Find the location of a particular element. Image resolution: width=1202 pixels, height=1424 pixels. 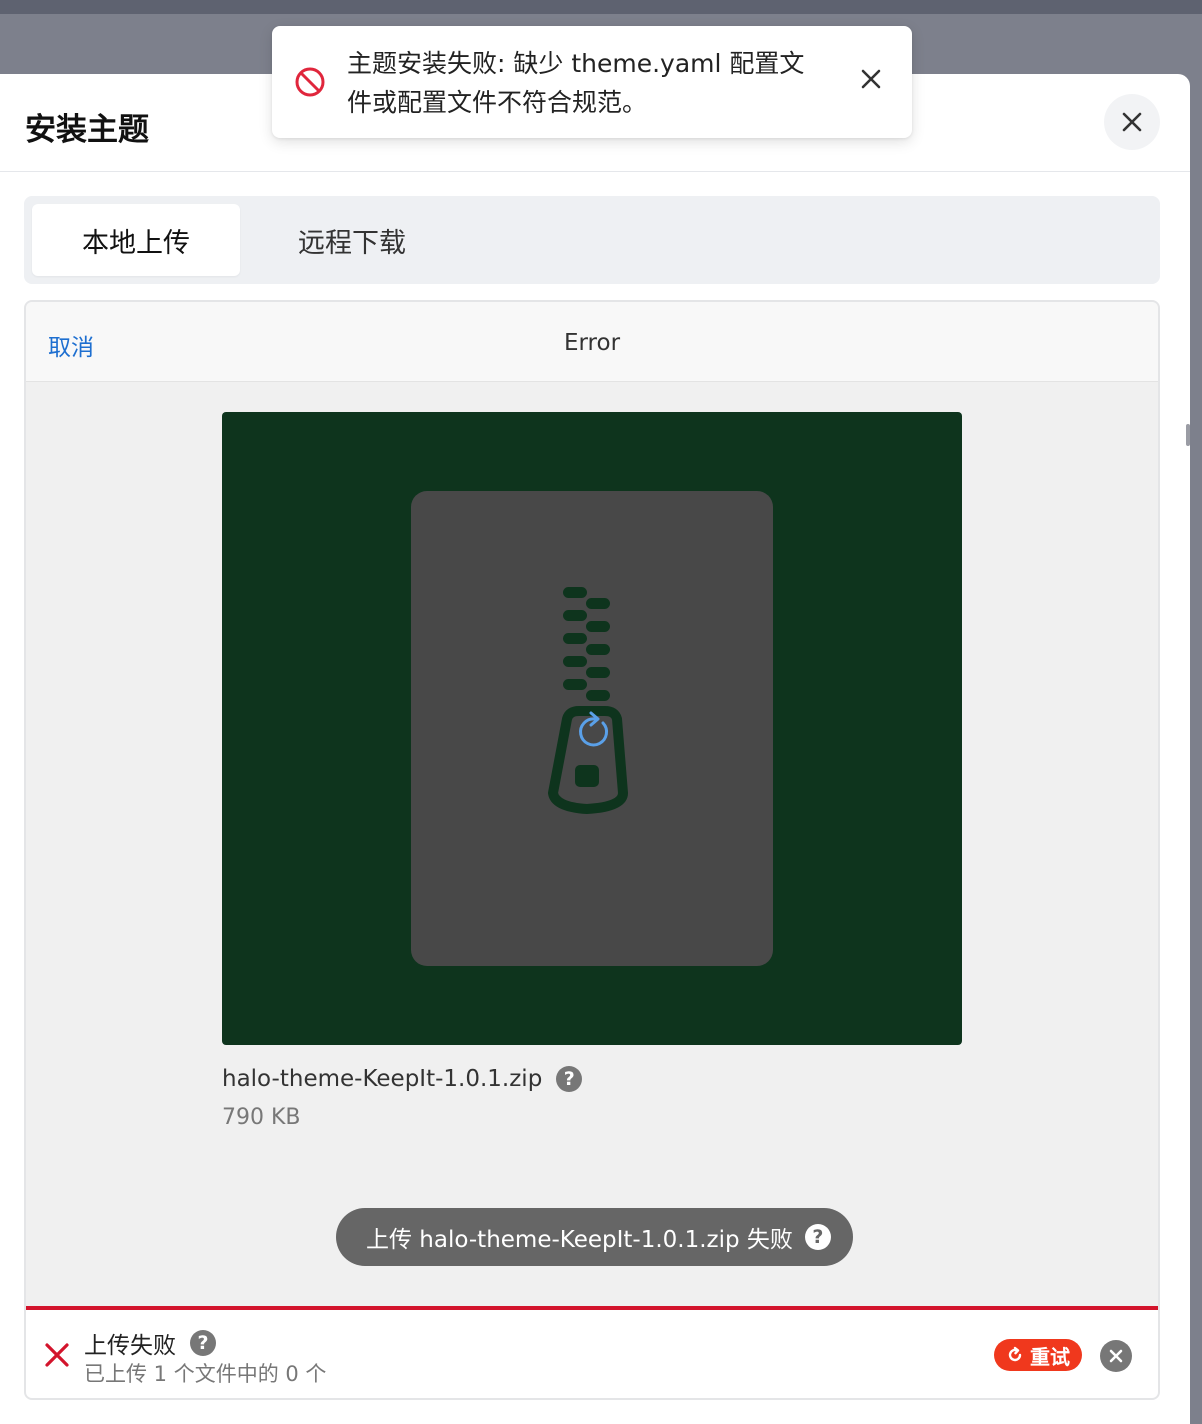

scrollbar-thumb is located at coordinates (1188, 435).